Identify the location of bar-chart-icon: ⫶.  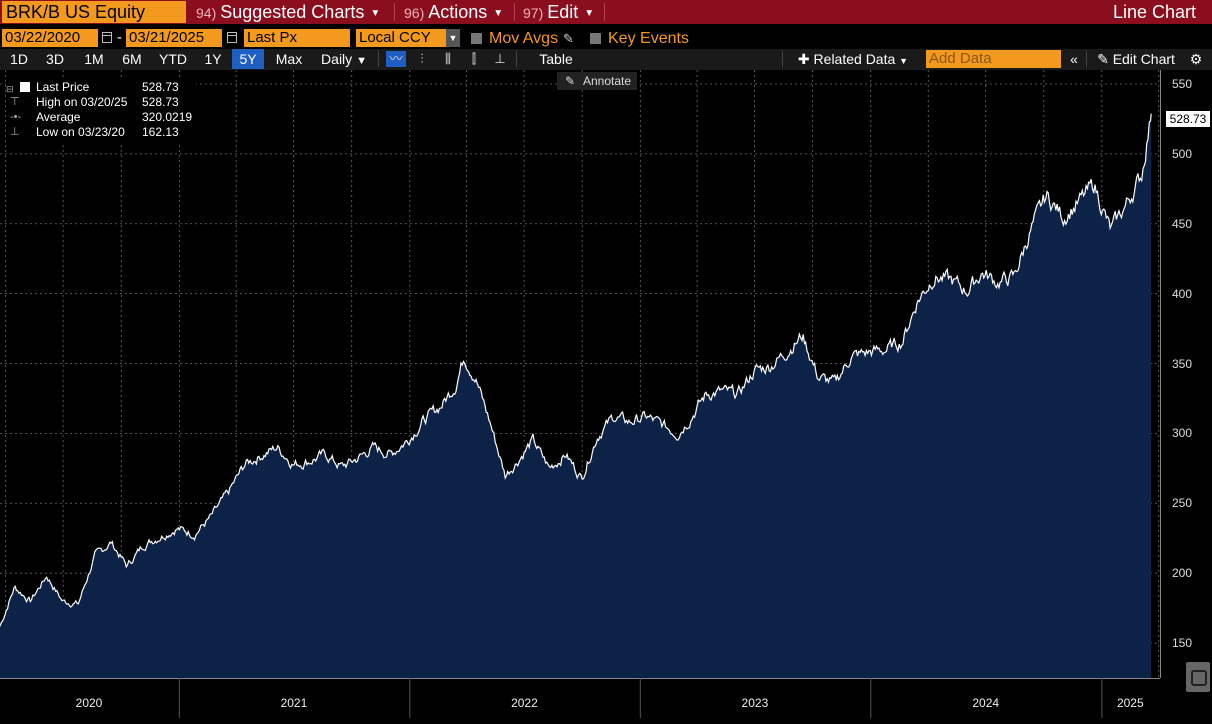
(422, 59).